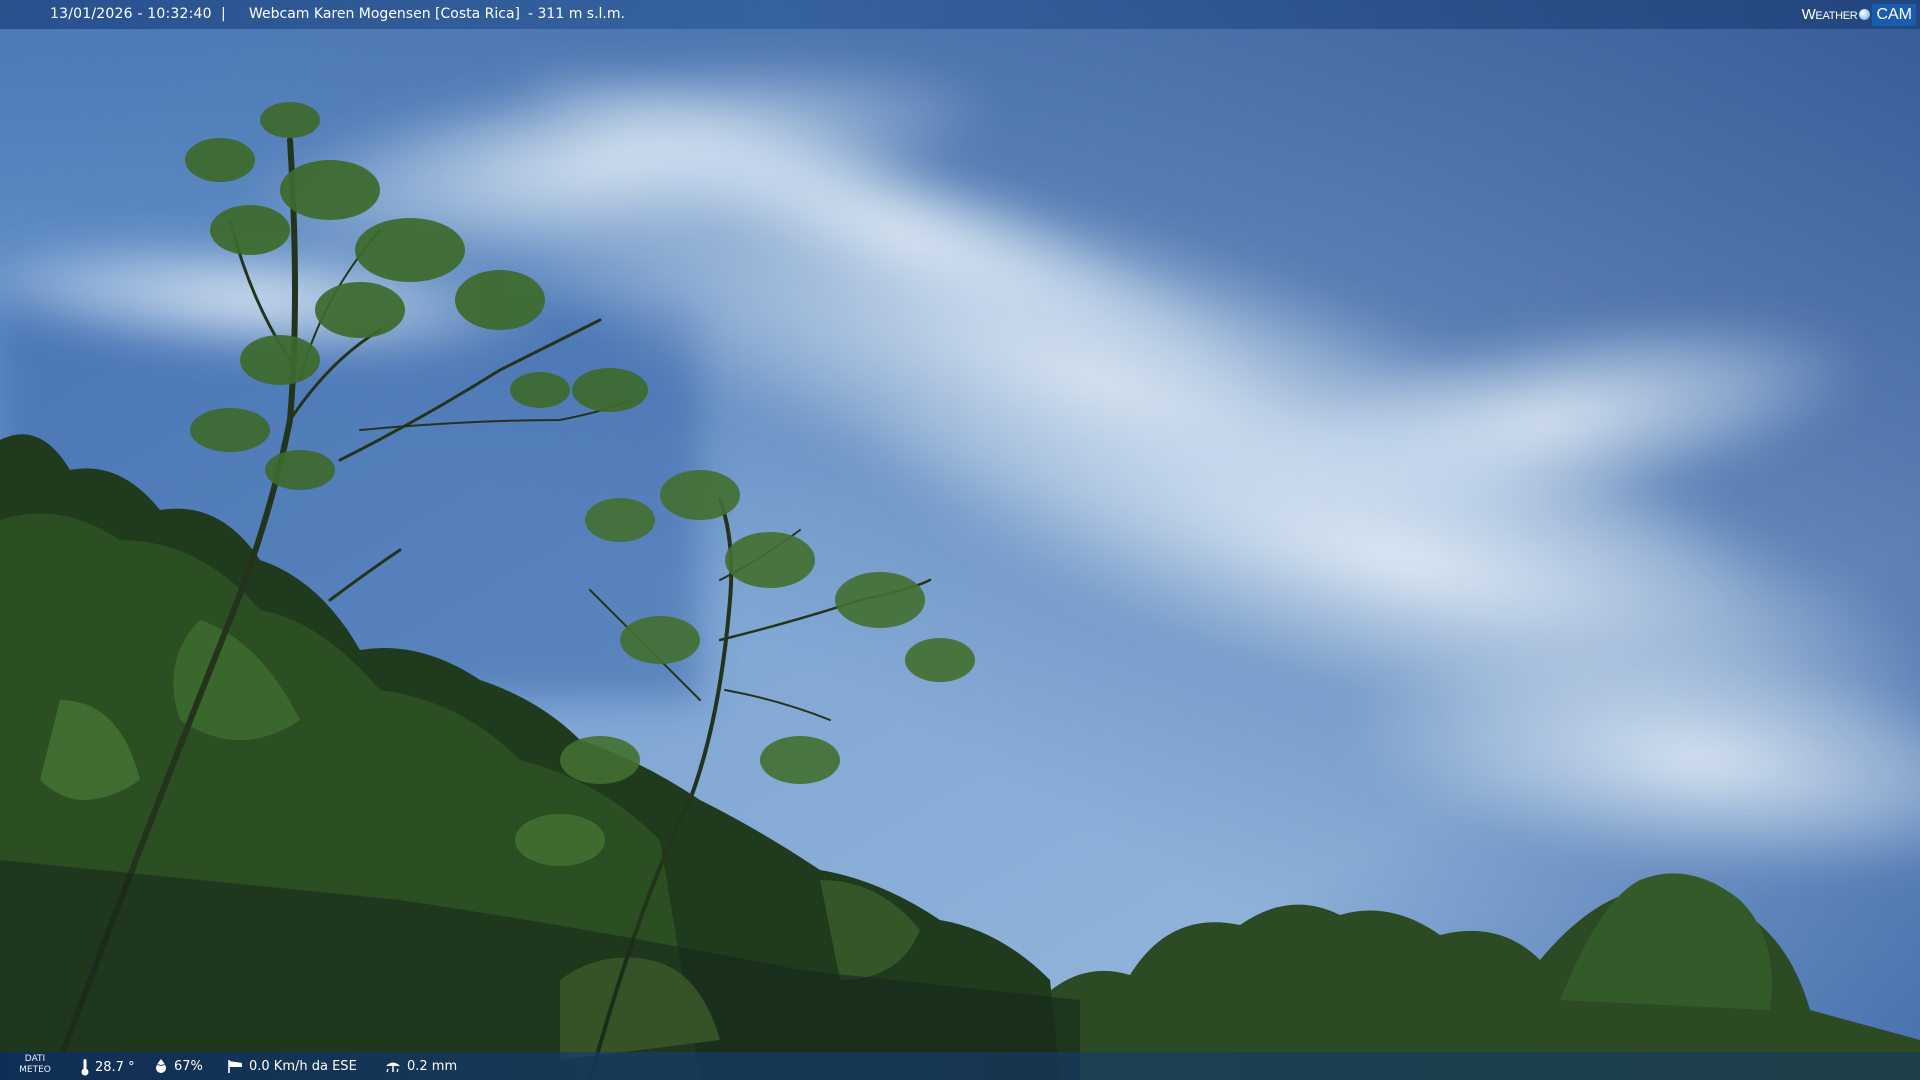 Image resolution: width=1920 pixels, height=1080 pixels. I want to click on webcam-altitude: - 311 m s.l.m., so click(576, 14).